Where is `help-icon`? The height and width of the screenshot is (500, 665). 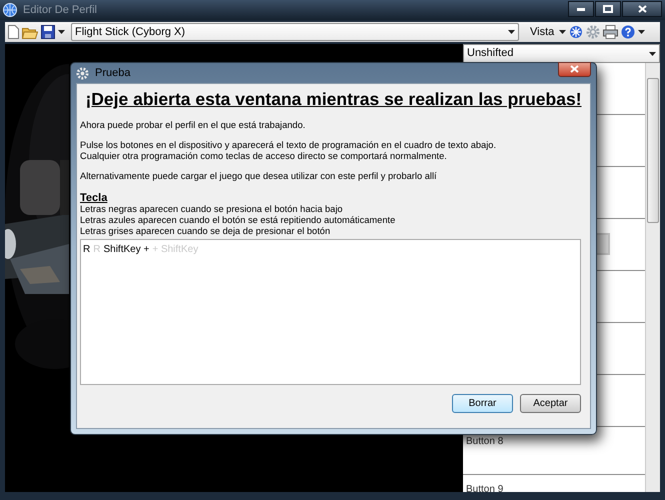 help-icon is located at coordinates (628, 32).